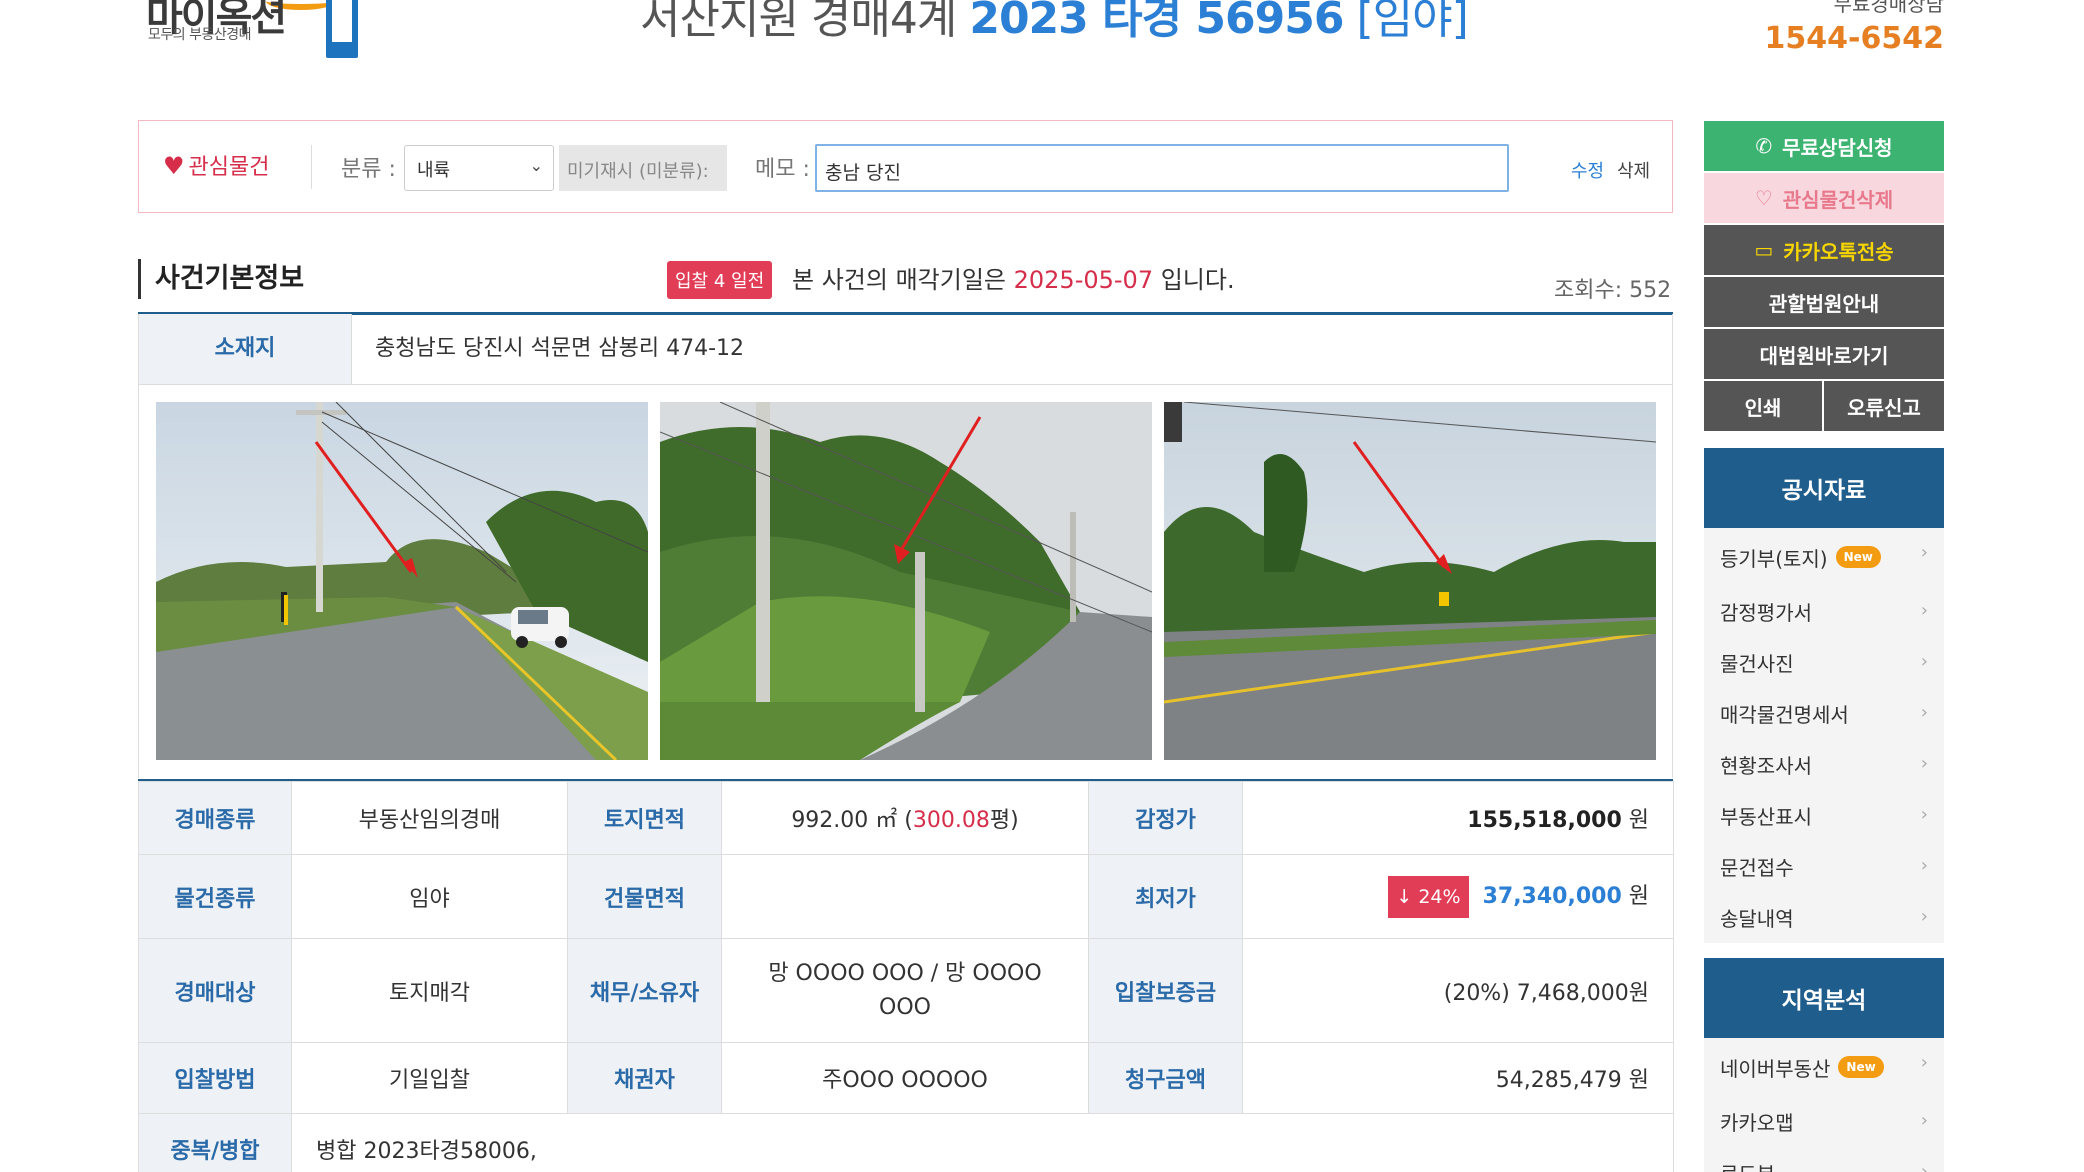 This screenshot has height=1172, width=2084. Describe the element at coordinates (1458, 818) in the screenshot. I see `appraisal-value: 155,518,000 원` at that location.